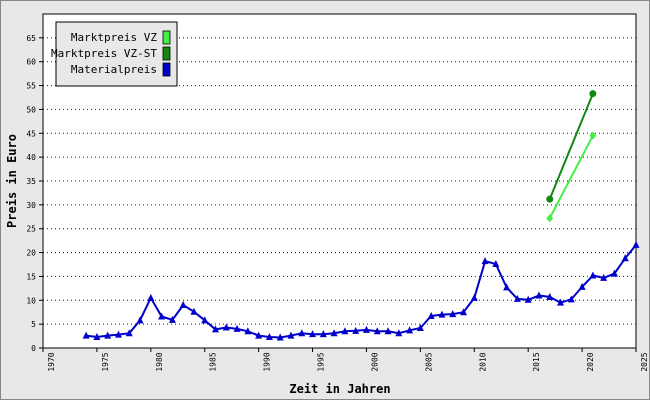 The height and width of the screenshot is (400, 650). Describe the element at coordinates (12, 181) in the screenshot. I see `y-axis-label: Preis in Euro` at that location.